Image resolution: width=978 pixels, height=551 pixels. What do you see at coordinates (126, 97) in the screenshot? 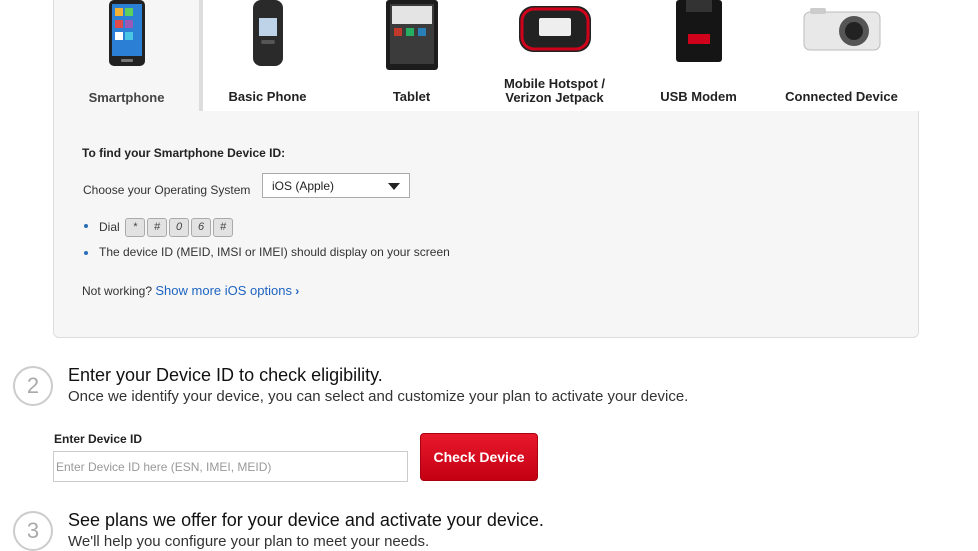
I see `tab-label: Smartphone` at bounding box center [126, 97].